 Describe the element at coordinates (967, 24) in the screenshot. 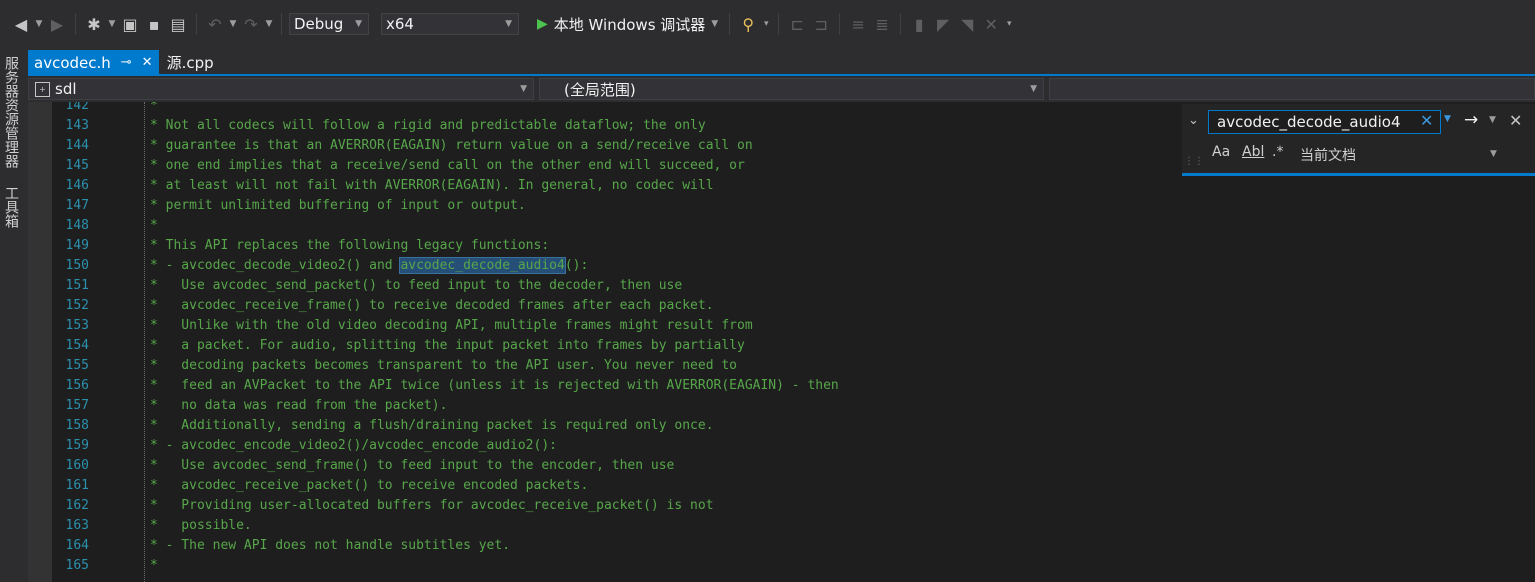

I see `next-bookmark-icon: ◥` at that location.